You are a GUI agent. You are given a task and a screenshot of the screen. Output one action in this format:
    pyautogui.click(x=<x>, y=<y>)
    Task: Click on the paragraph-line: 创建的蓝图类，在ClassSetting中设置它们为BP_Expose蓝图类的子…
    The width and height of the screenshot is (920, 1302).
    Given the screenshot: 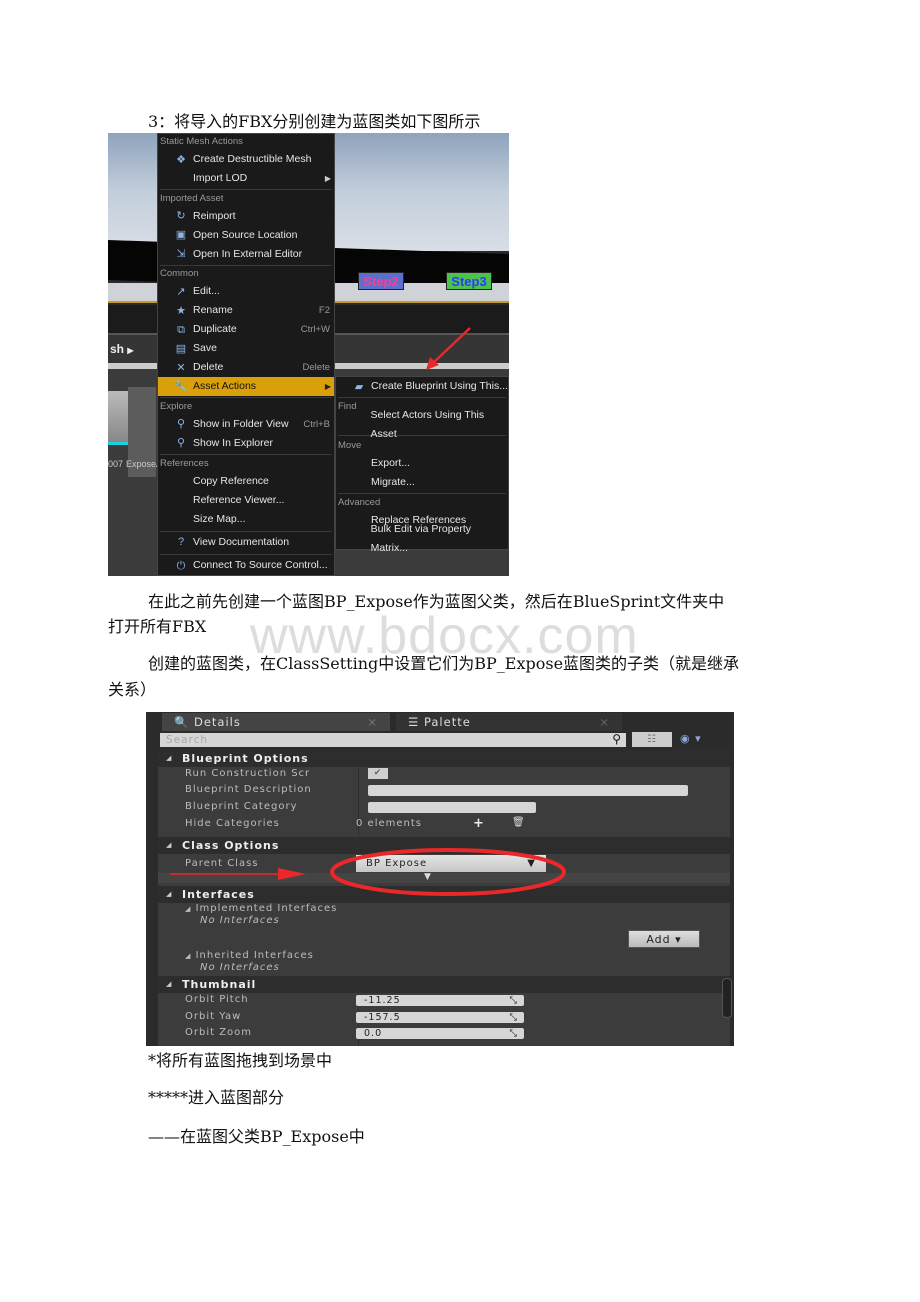 What is the action you would take?
    pyautogui.click(x=444, y=663)
    